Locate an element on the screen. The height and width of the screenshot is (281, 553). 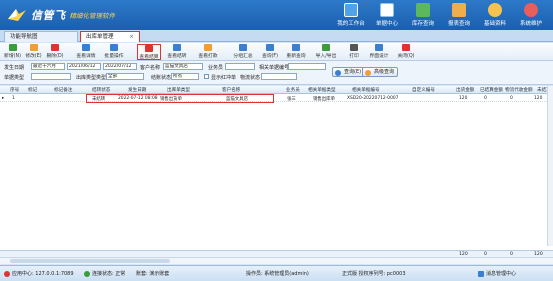
view-detail-button: 查看详情 is located at coordinates (86, 52).